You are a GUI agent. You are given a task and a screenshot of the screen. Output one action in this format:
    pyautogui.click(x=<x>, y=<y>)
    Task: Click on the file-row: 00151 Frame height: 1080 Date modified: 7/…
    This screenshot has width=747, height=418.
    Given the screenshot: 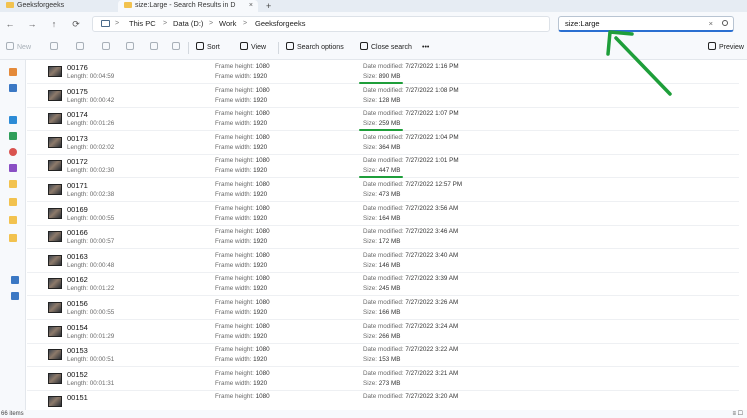 What is the action you would take?
    pyautogui.click(x=383, y=400)
    